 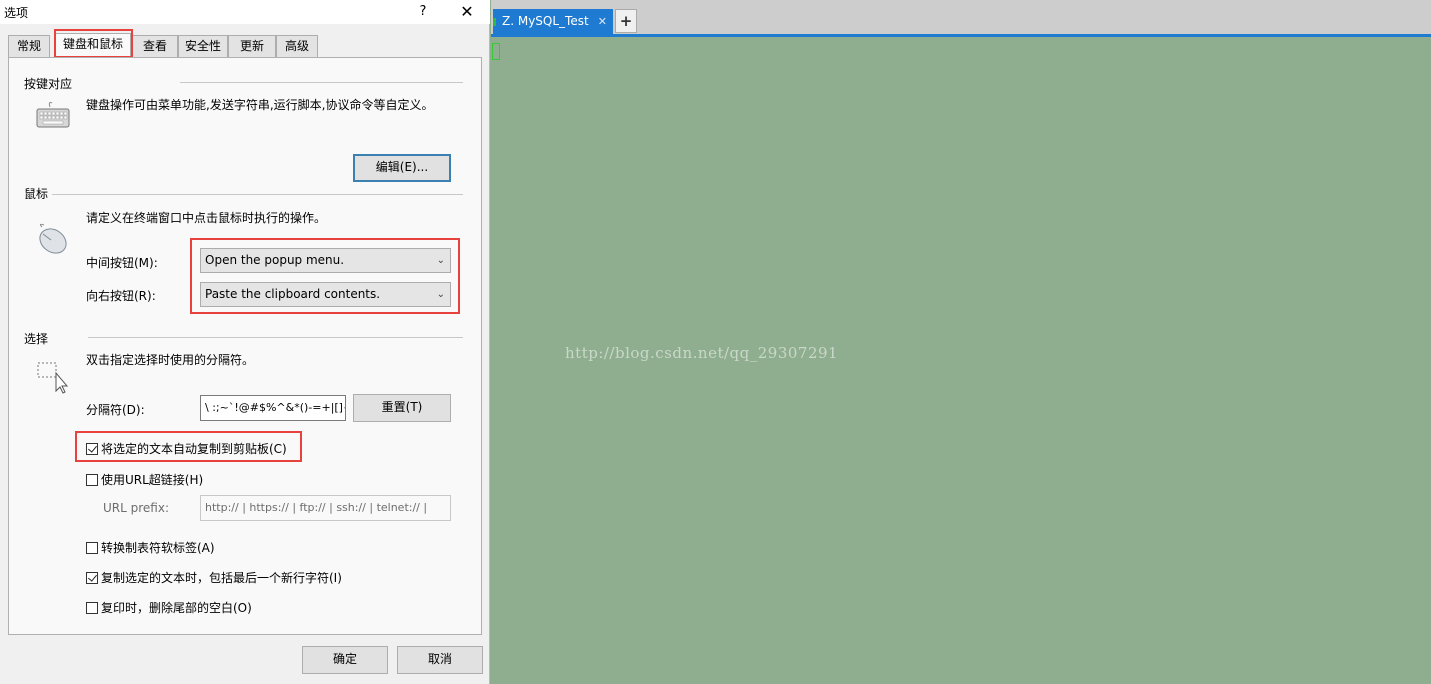 What do you see at coordinates (152, 480) in the screenshot?
I see `url-hyperlink-label: 使用URL超链接(H)` at bounding box center [152, 480].